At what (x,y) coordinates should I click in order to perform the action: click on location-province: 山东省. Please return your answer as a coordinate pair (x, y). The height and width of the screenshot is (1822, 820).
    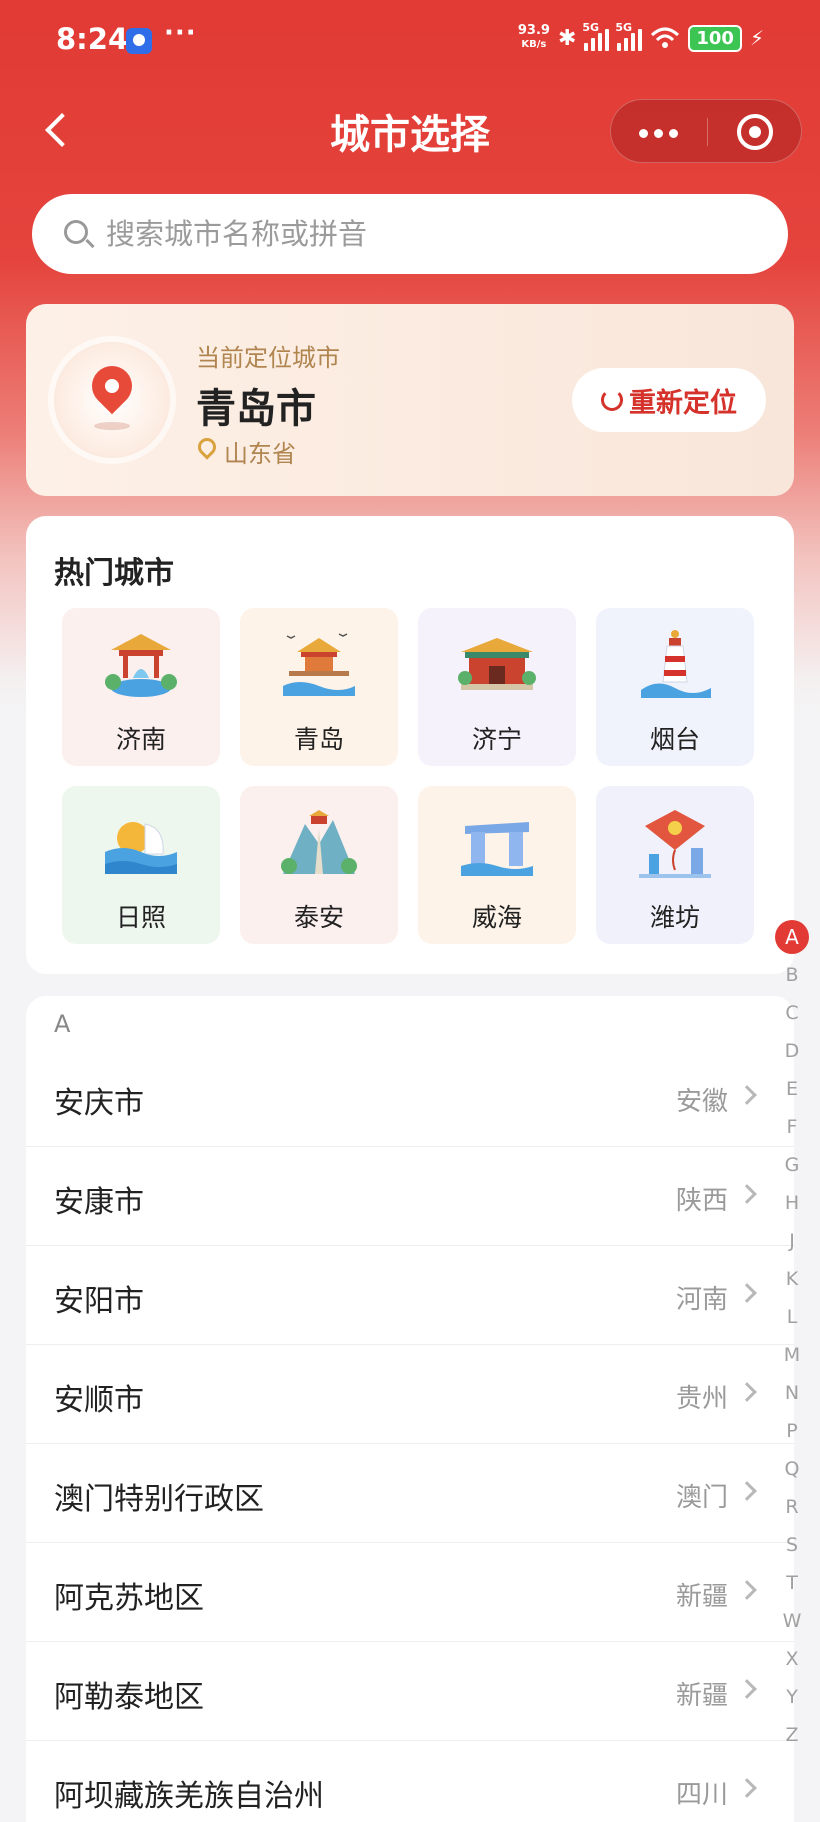
    Looking at the image, I should click on (260, 454).